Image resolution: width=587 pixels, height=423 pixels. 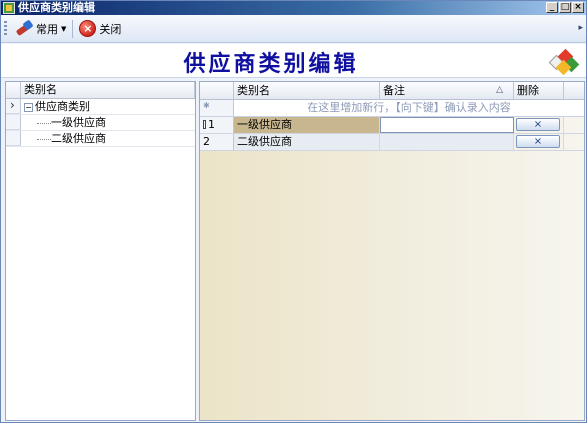 What do you see at coordinates (217, 108) in the screenshot?
I see `new-row-indicator` at bounding box center [217, 108].